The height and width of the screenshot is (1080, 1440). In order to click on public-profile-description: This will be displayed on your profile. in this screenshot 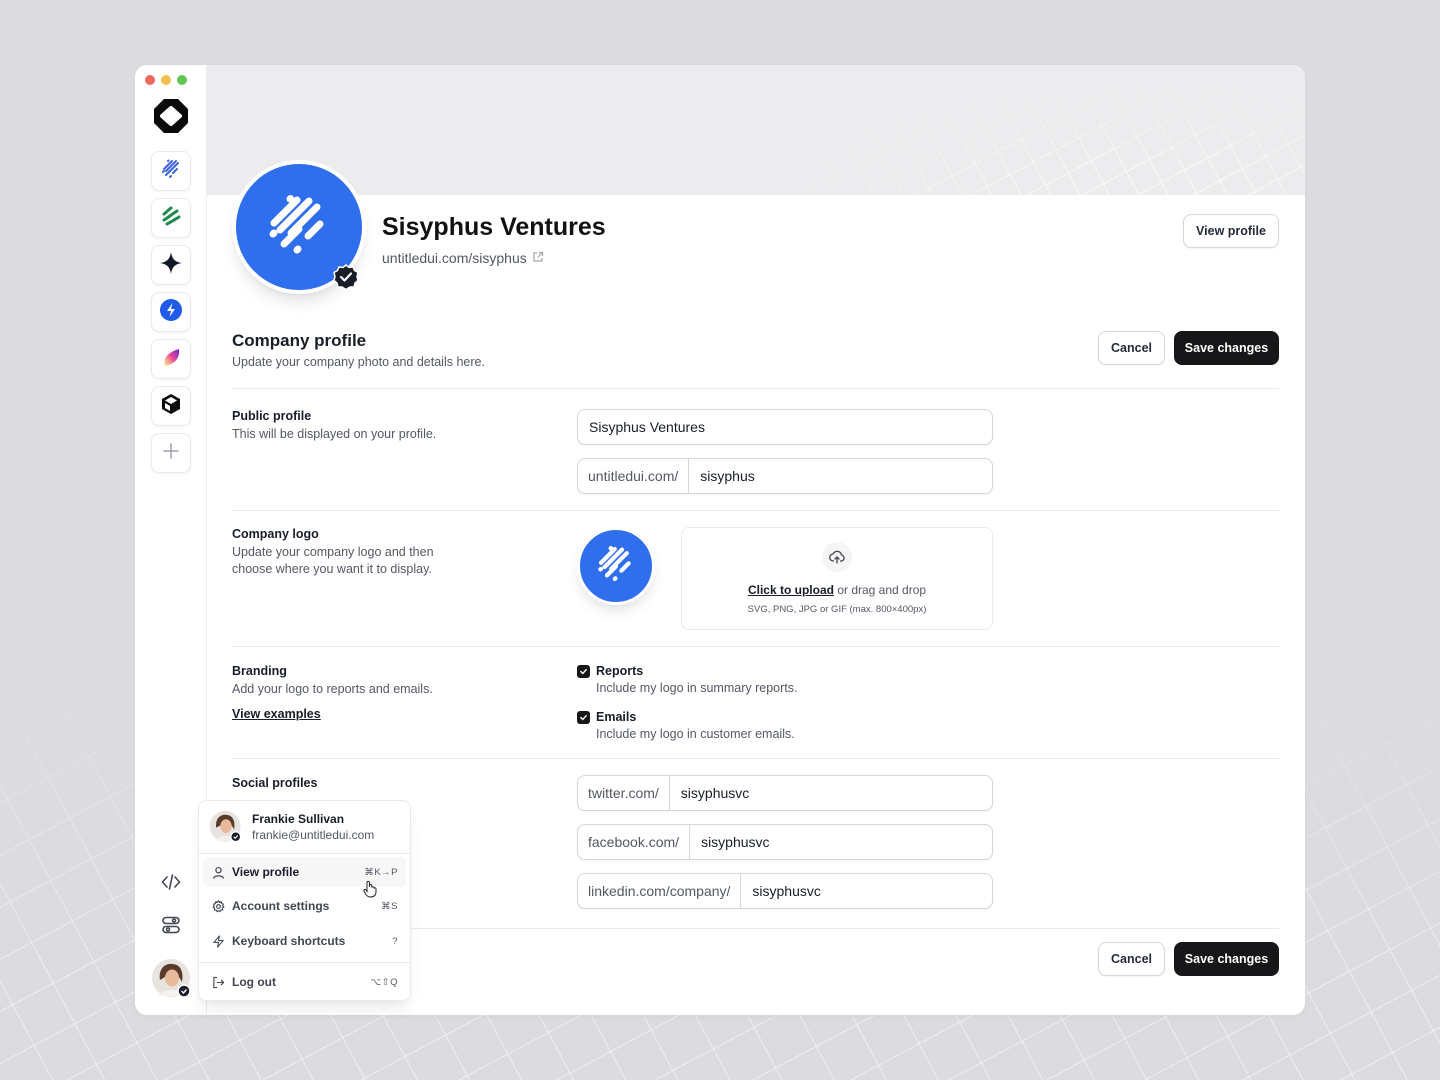, I will do `click(334, 434)`.